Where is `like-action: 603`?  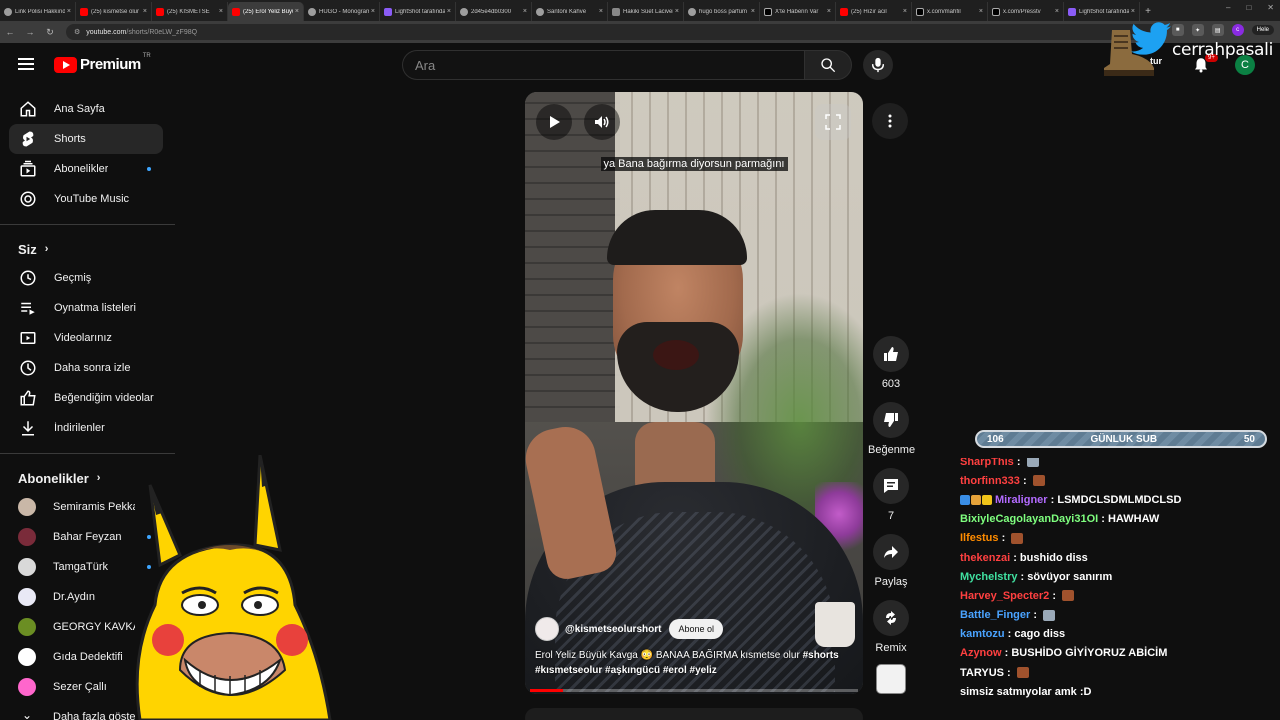
like-action: 603 is located at coordinates (891, 363).